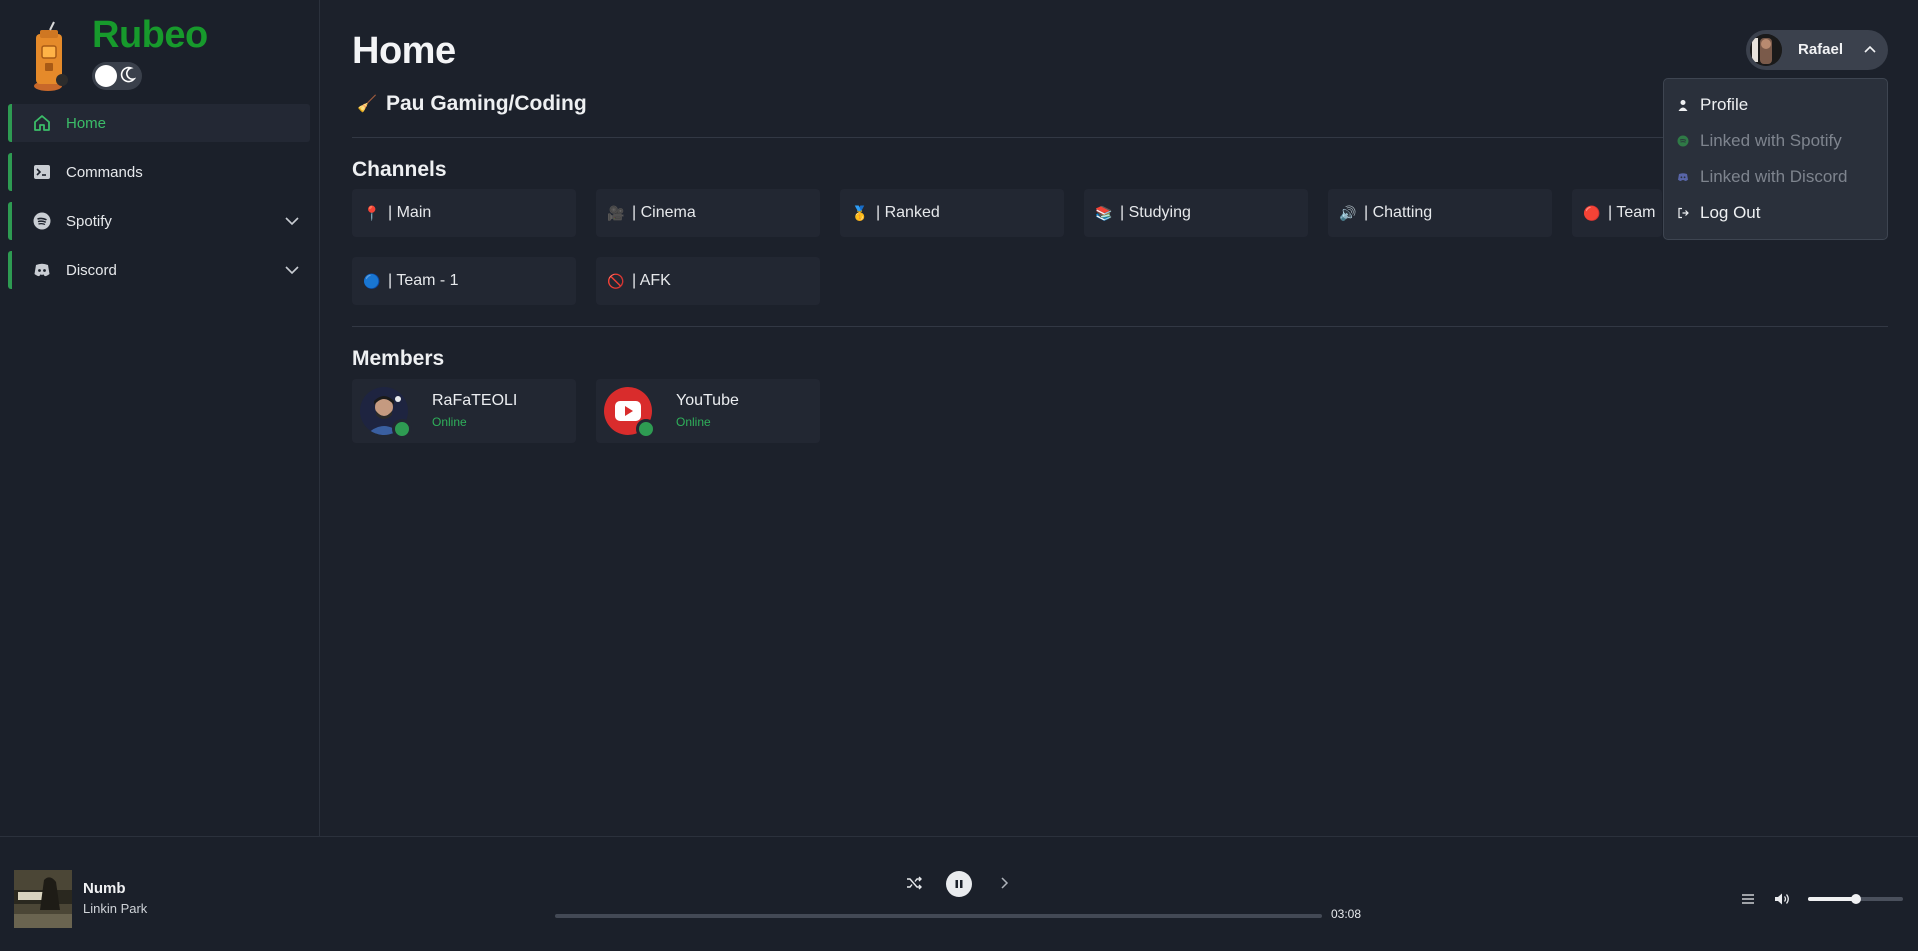 Image resolution: width=1918 pixels, height=951 pixels. Describe the element at coordinates (1730, 212) in the screenshot. I see `menu-item-label: Log Out` at that location.